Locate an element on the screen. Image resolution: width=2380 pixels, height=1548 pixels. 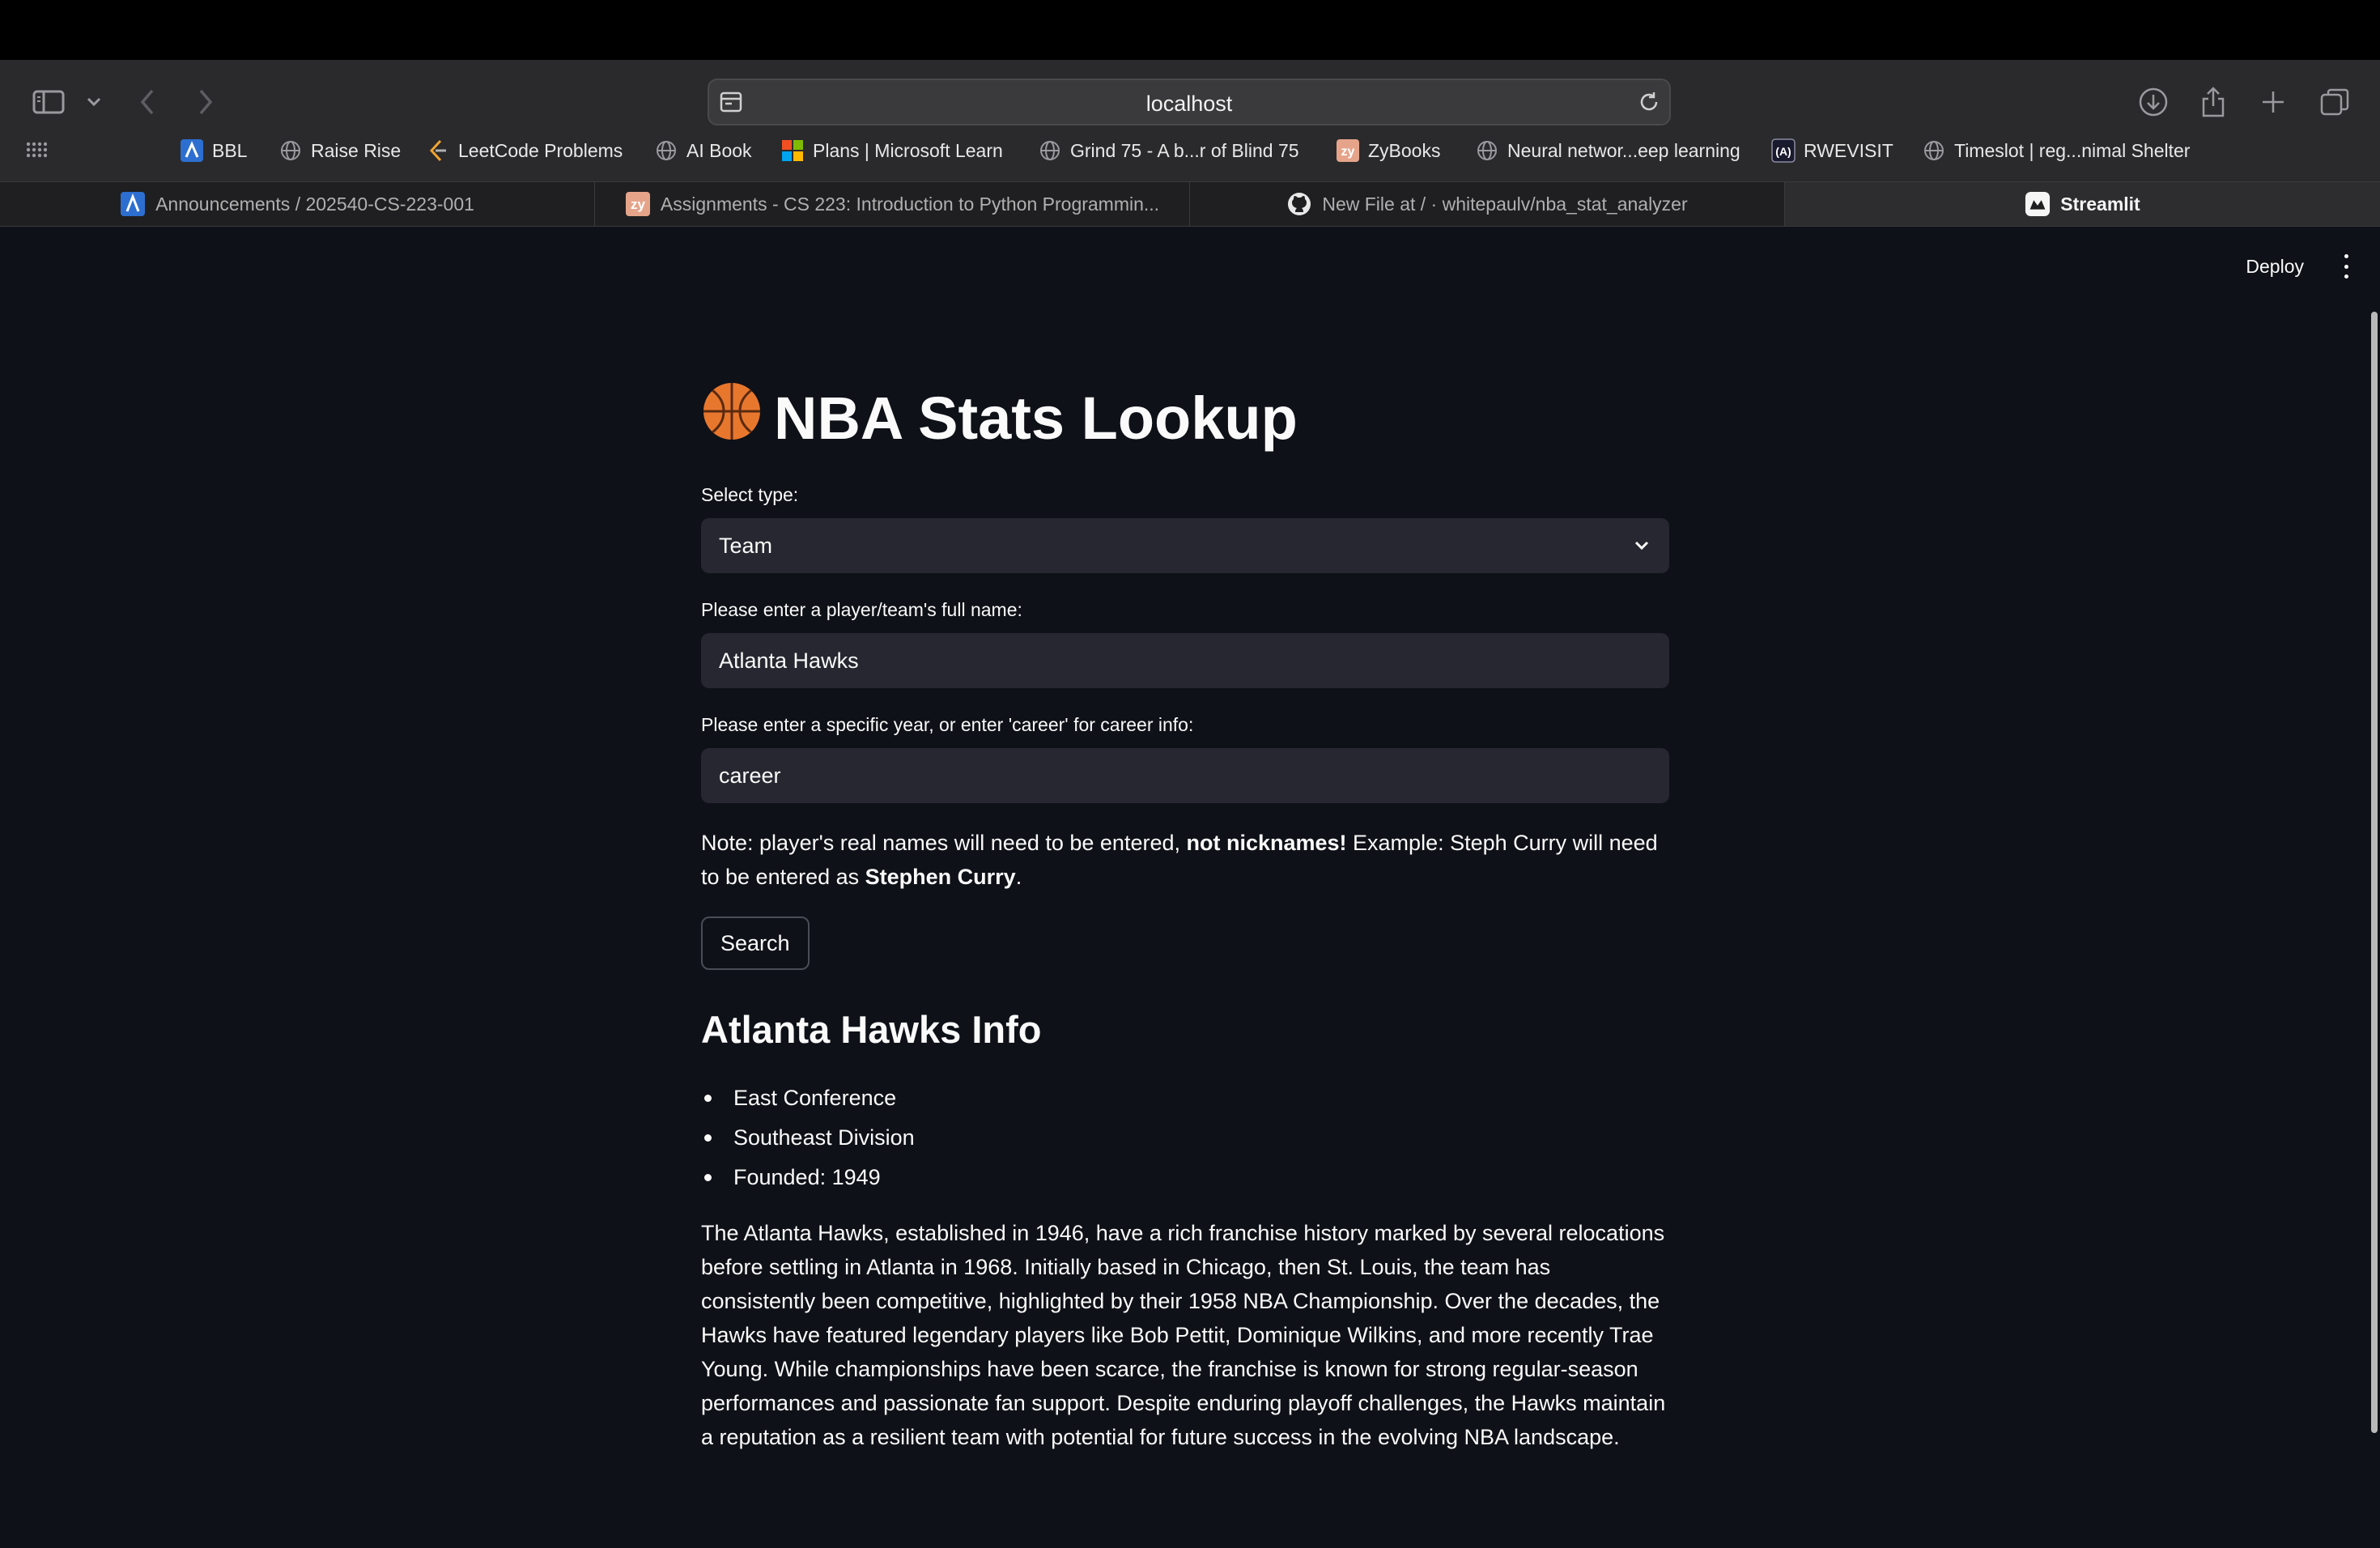
bookmark-ai-book: AI Book is located at coordinates (703, 150).